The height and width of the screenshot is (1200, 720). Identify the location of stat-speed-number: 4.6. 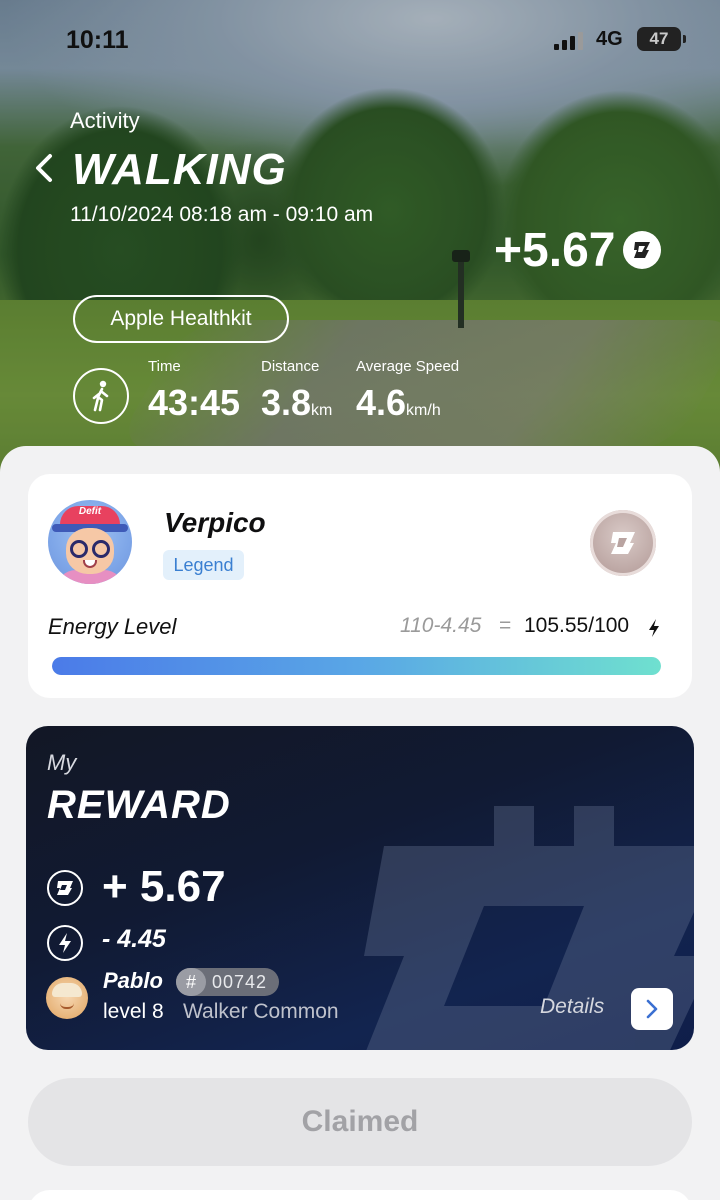
(381, 402).